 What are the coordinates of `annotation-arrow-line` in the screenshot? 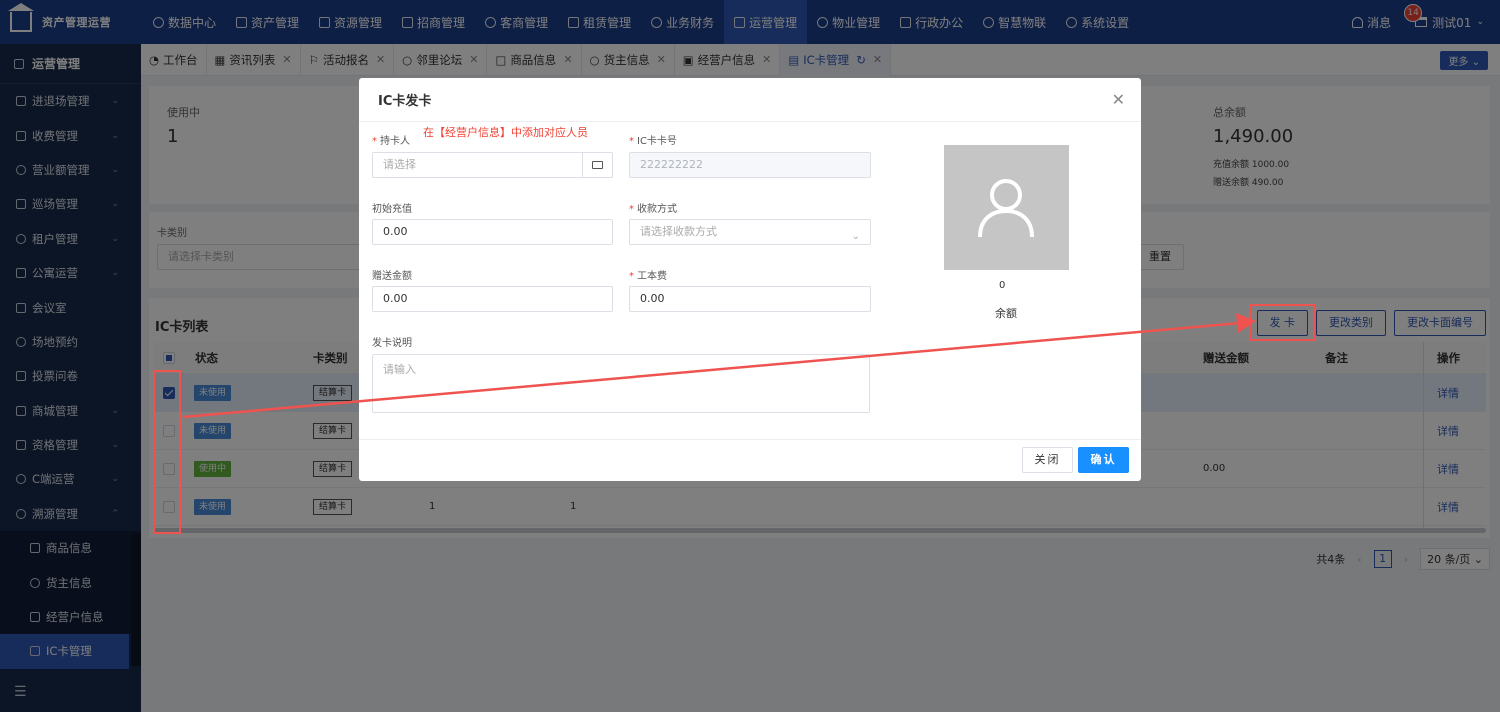 It's located at (711, 370).